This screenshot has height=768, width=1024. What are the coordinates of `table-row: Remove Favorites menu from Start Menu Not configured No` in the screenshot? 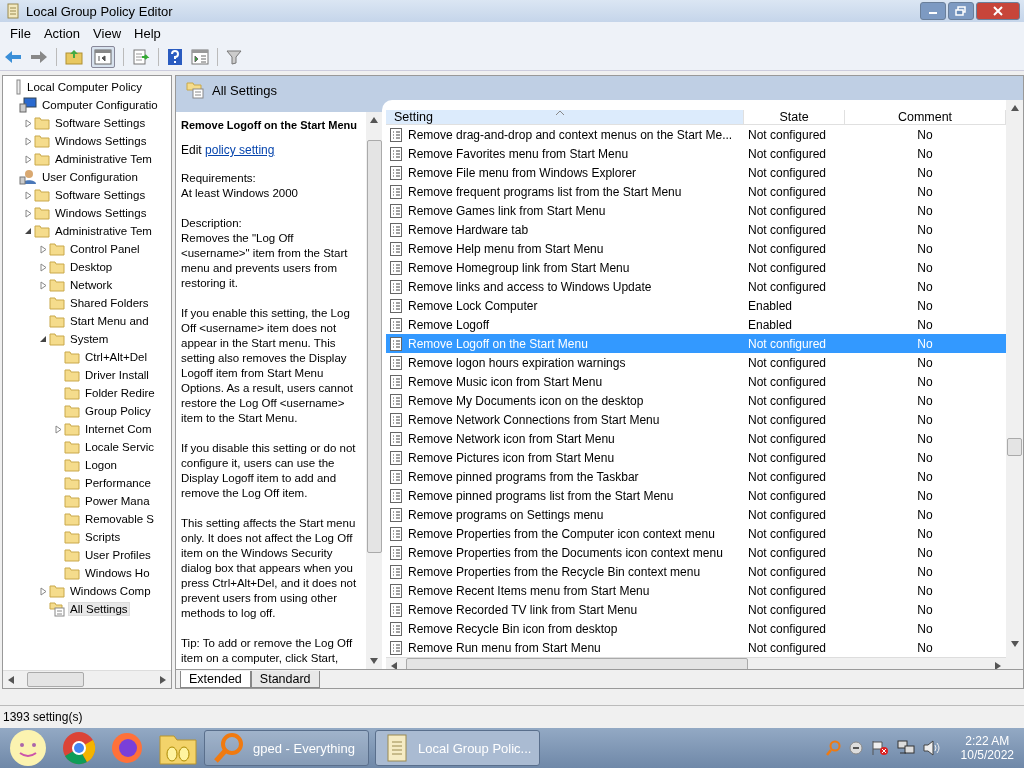 It's located at (696, 153).